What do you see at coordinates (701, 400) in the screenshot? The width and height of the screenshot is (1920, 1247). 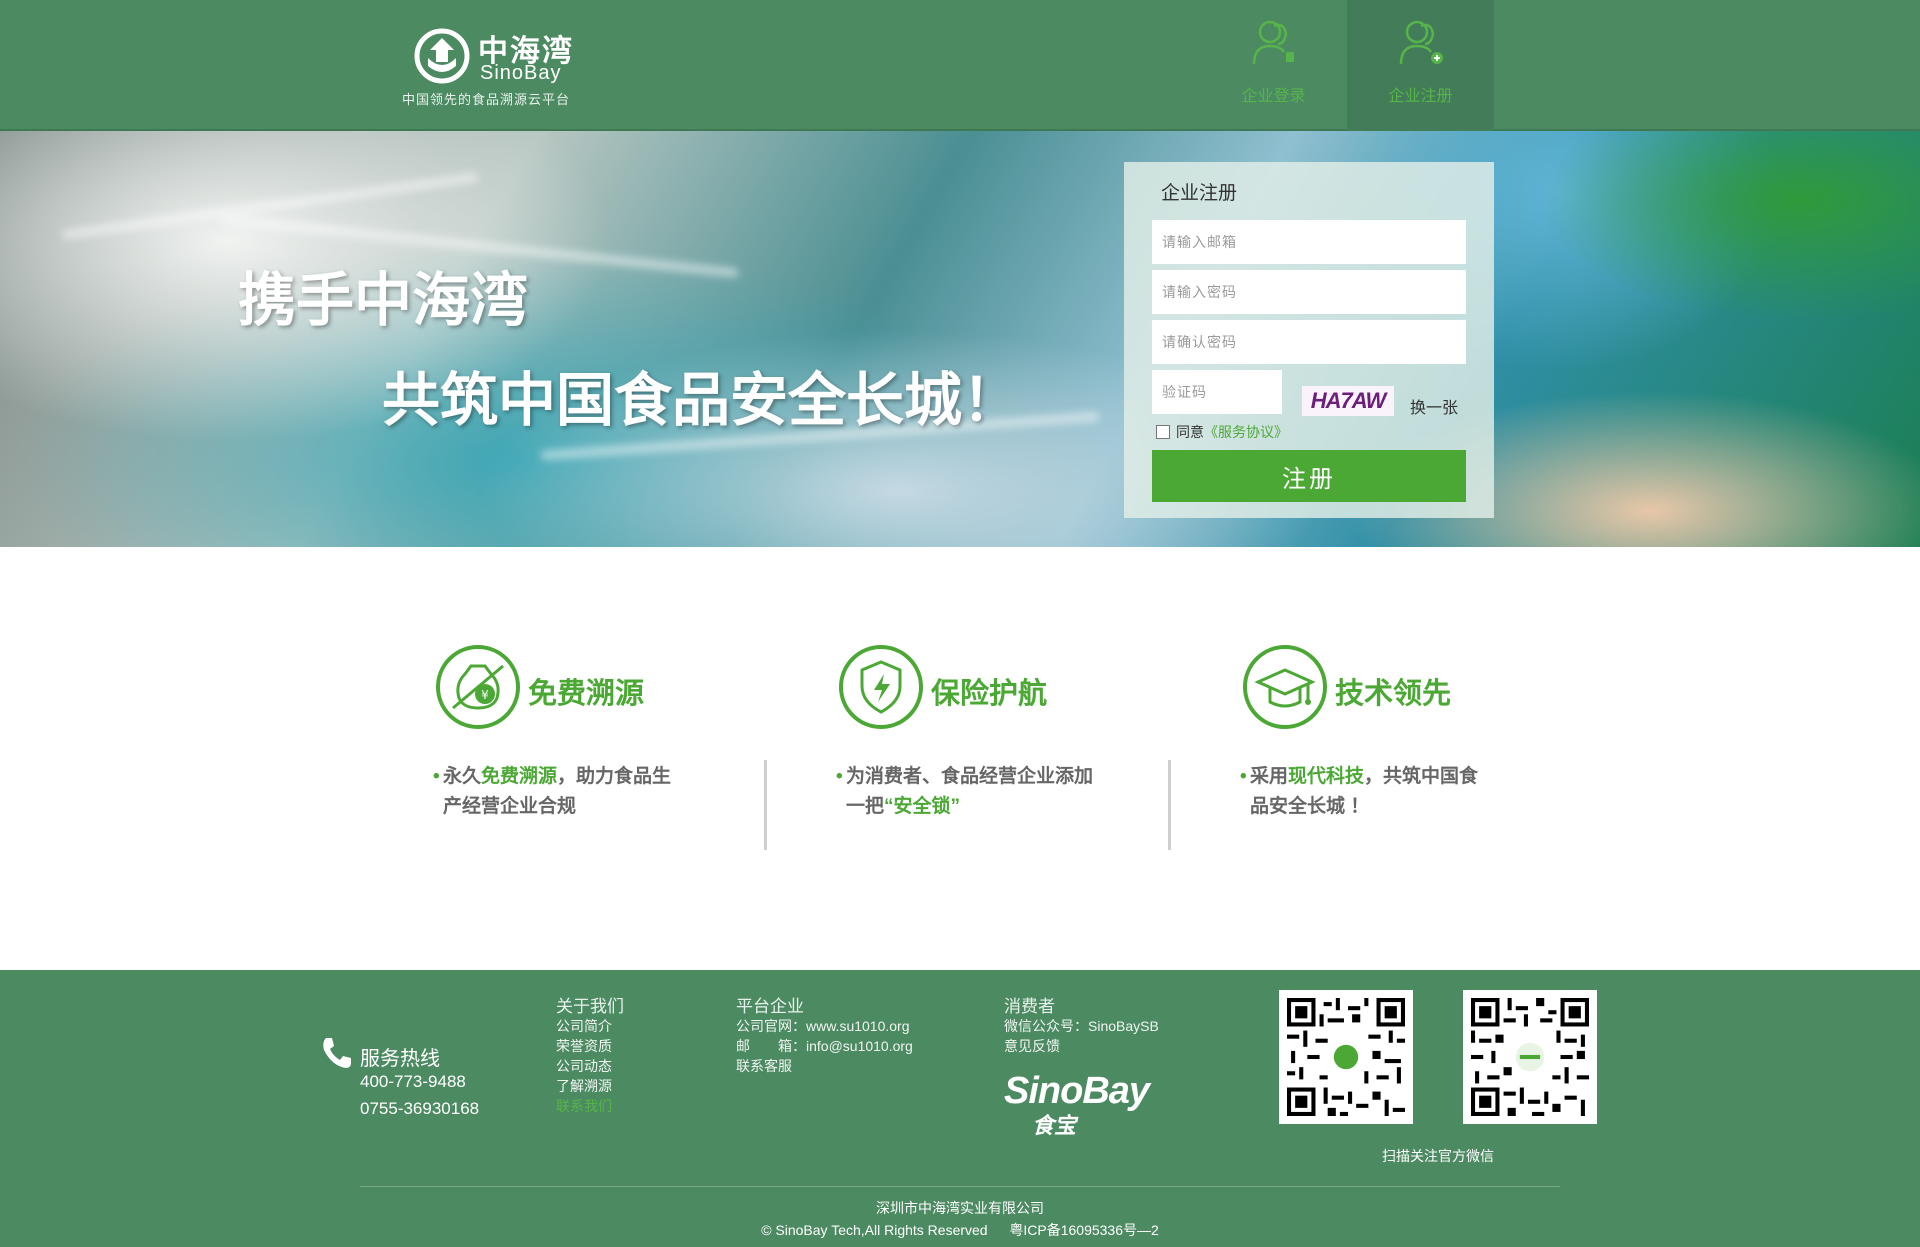 I see `hero-slogan-line2: 共筑中国食品安全长城！` at bounding box center [701, 400].